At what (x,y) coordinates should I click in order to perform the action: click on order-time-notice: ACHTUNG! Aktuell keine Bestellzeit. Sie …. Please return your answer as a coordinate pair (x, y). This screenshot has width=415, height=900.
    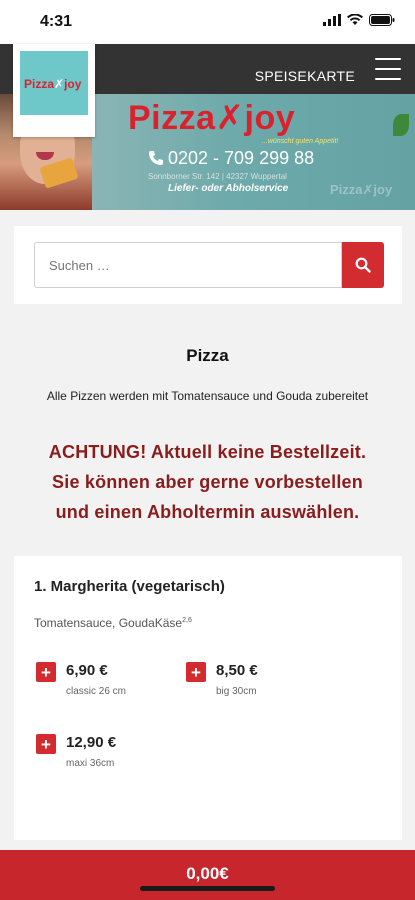
    Looking at the image, I should click on (207, 482).